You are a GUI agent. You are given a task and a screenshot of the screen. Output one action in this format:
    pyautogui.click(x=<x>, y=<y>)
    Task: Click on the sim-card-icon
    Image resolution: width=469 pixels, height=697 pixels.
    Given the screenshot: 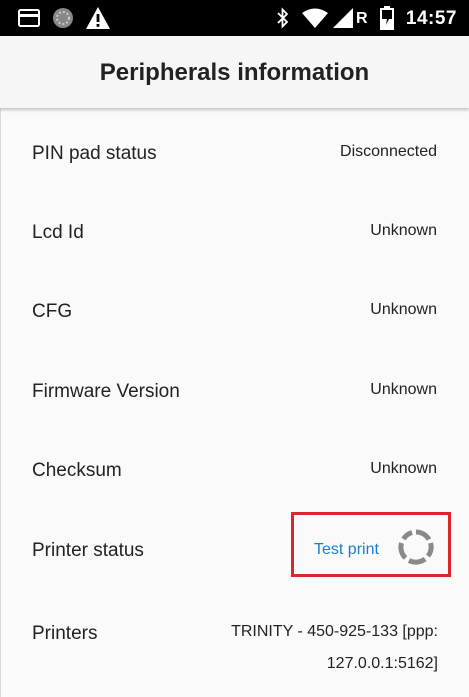 What is the action you would take?
    pyautogui.click(x=29, y=18)
    